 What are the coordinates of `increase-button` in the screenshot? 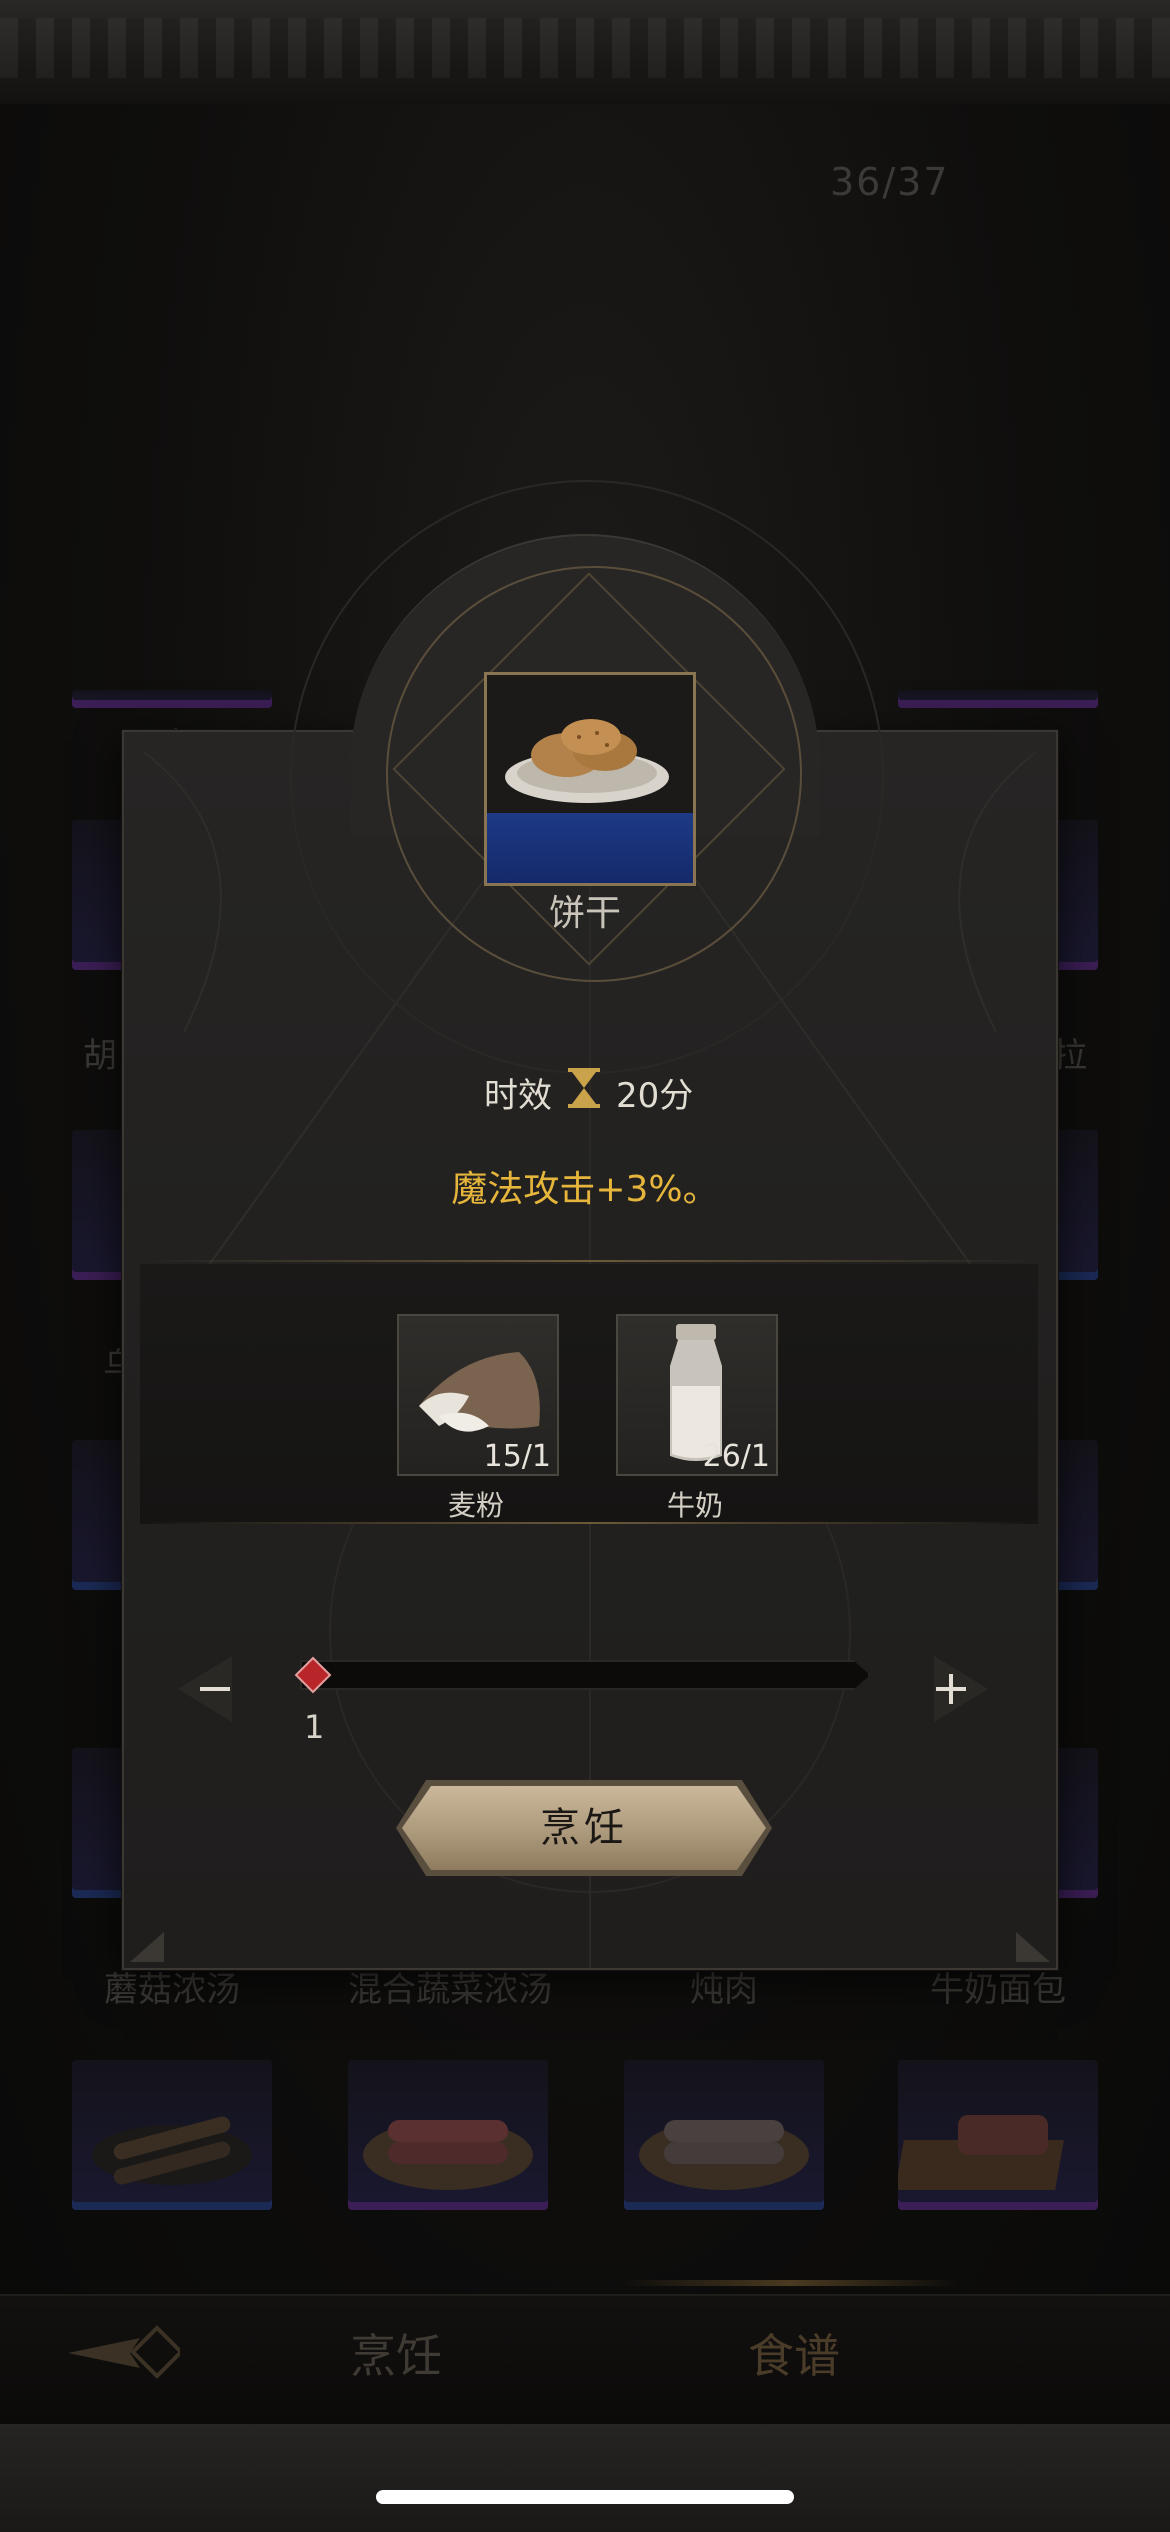 It's located at (949, 1689).